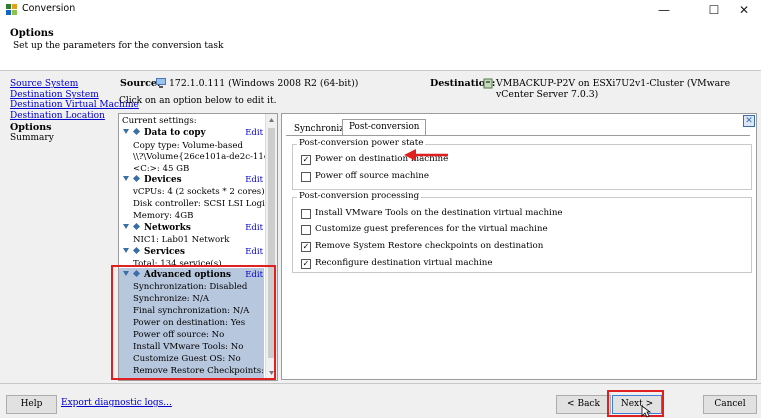 The width and height of the screenshot is (761, 418). Describe the element at coordinates (730, 404) in the screenshot. I see `cancel-button: Cancel` at that location.